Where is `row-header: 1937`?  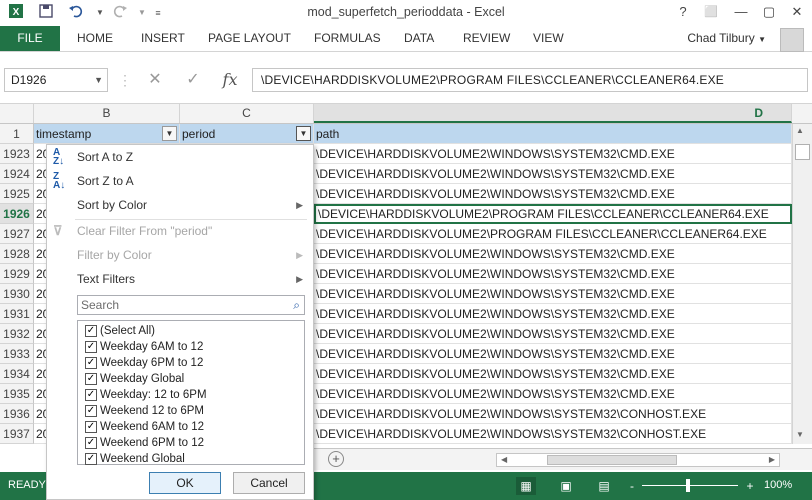
row-header: 1937 is located at coordinates (17, 434).